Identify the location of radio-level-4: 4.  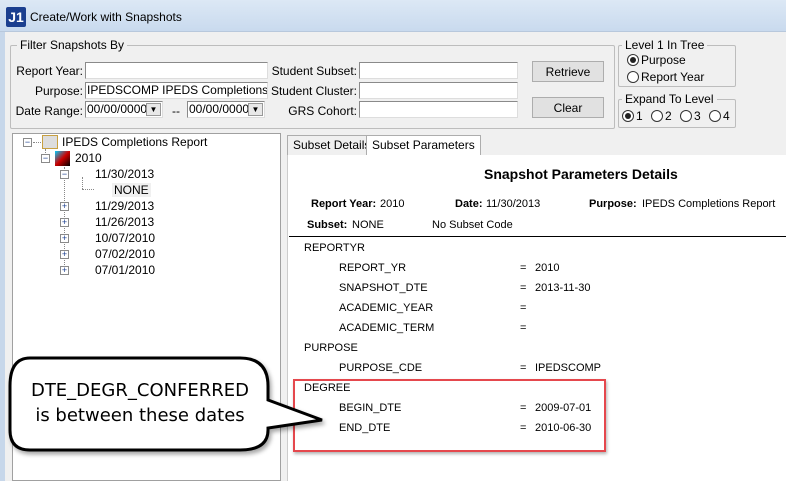
(719, 116).